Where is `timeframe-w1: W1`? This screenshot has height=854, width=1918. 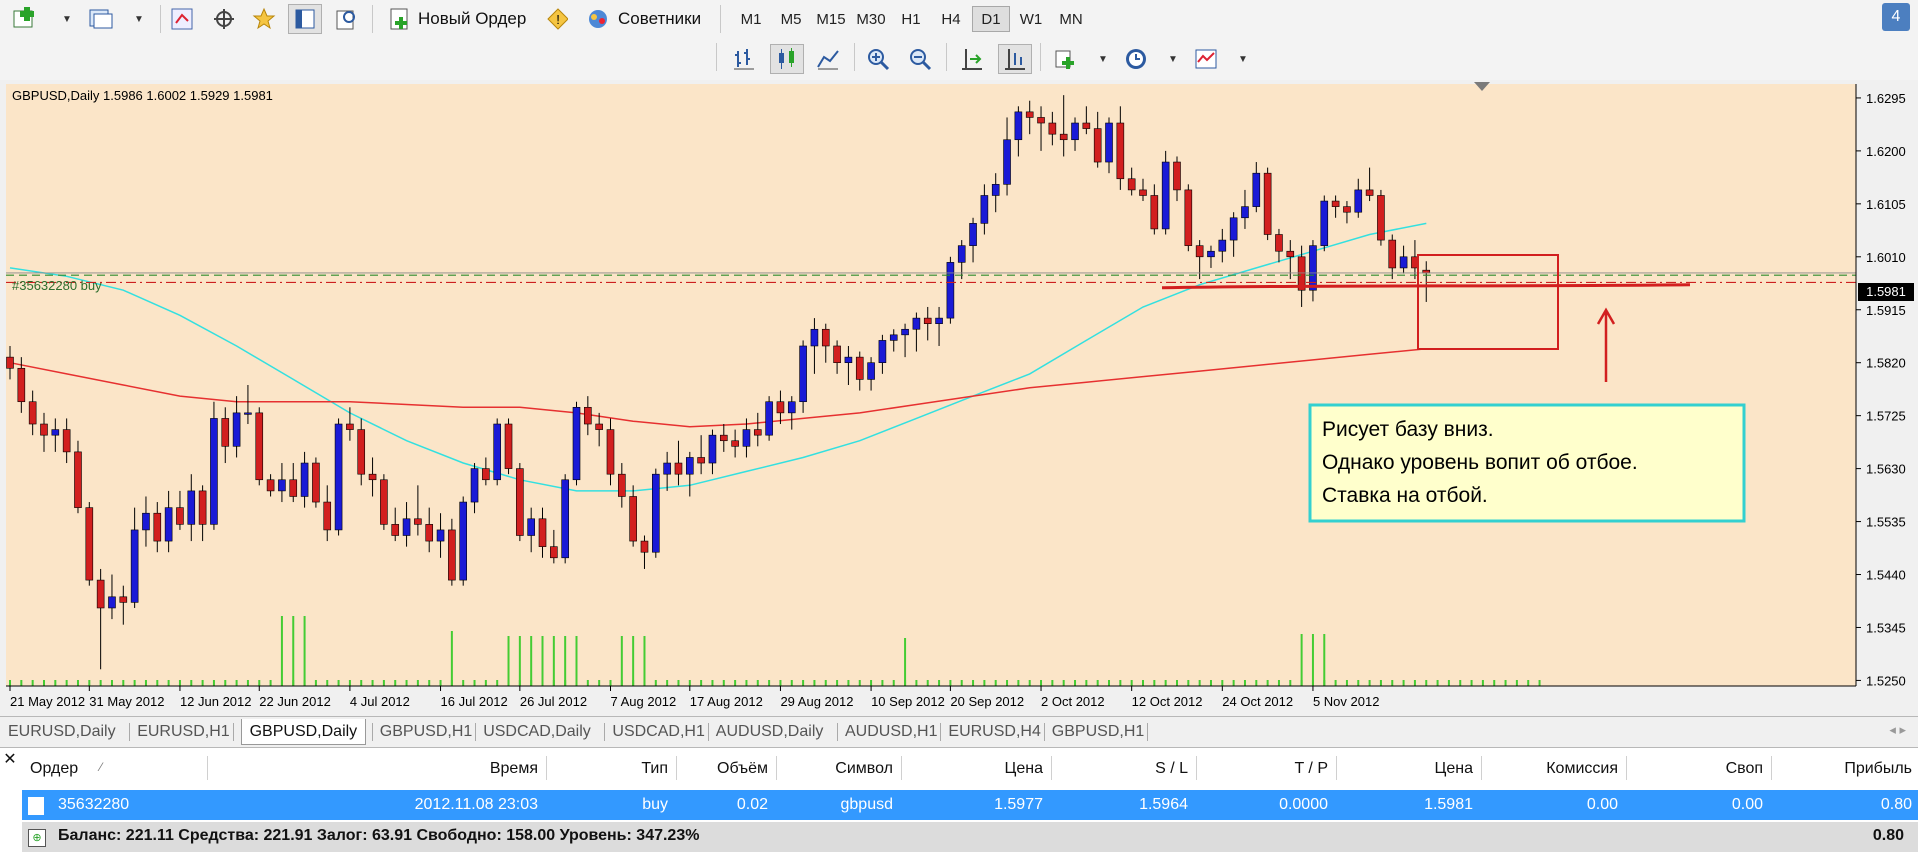 timeframe-w1: W1 is located at coordinates (1031, 19).